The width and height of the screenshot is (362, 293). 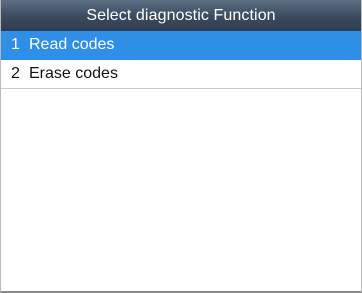 What do you see at coordinates (73, 73) in the screenshot?
I see `menu-item-label: Erase codes` at bounding box center [73, 73].